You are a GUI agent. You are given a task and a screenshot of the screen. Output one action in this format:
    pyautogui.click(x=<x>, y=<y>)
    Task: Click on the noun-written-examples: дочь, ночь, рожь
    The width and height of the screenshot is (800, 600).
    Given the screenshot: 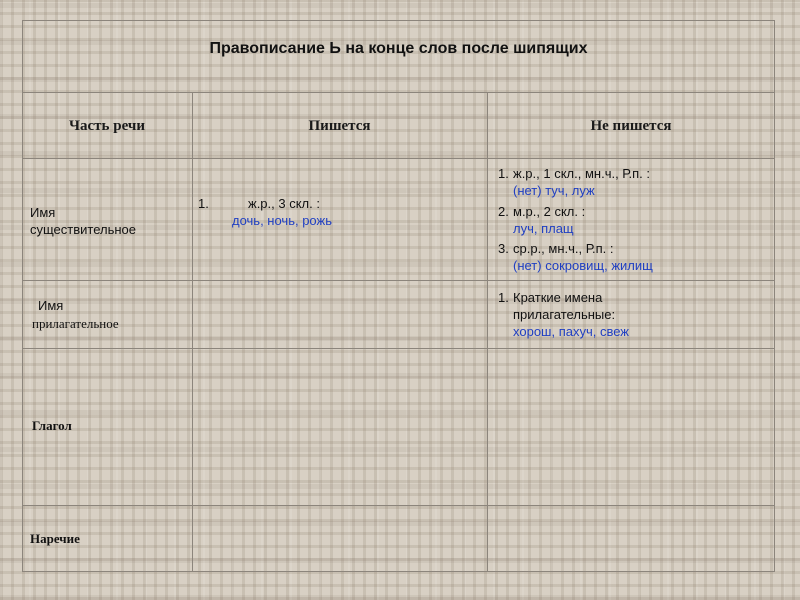 What is the action you would take?
    pyautogui.click(x=282, y=220)
    